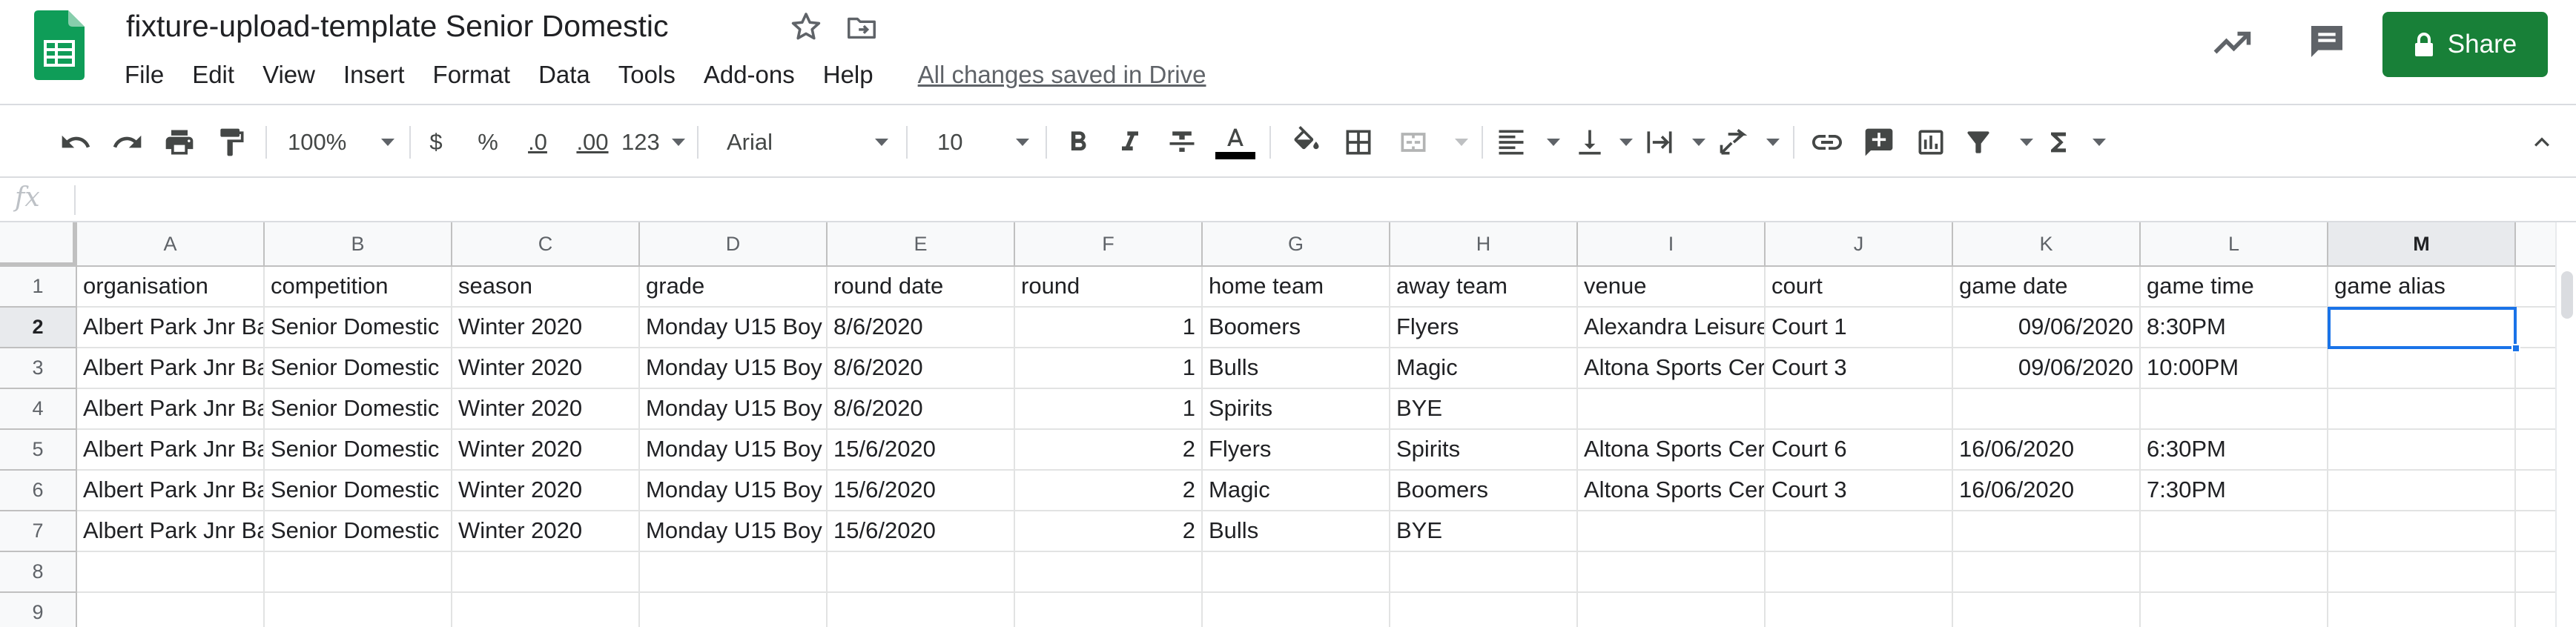 This screenshot has height=627, width=2576. What do you see at coordinates (1672, 491) in the screenshot?
I see `cell-i6: Altona Sports Cer` at bounding box center [1672, 491].